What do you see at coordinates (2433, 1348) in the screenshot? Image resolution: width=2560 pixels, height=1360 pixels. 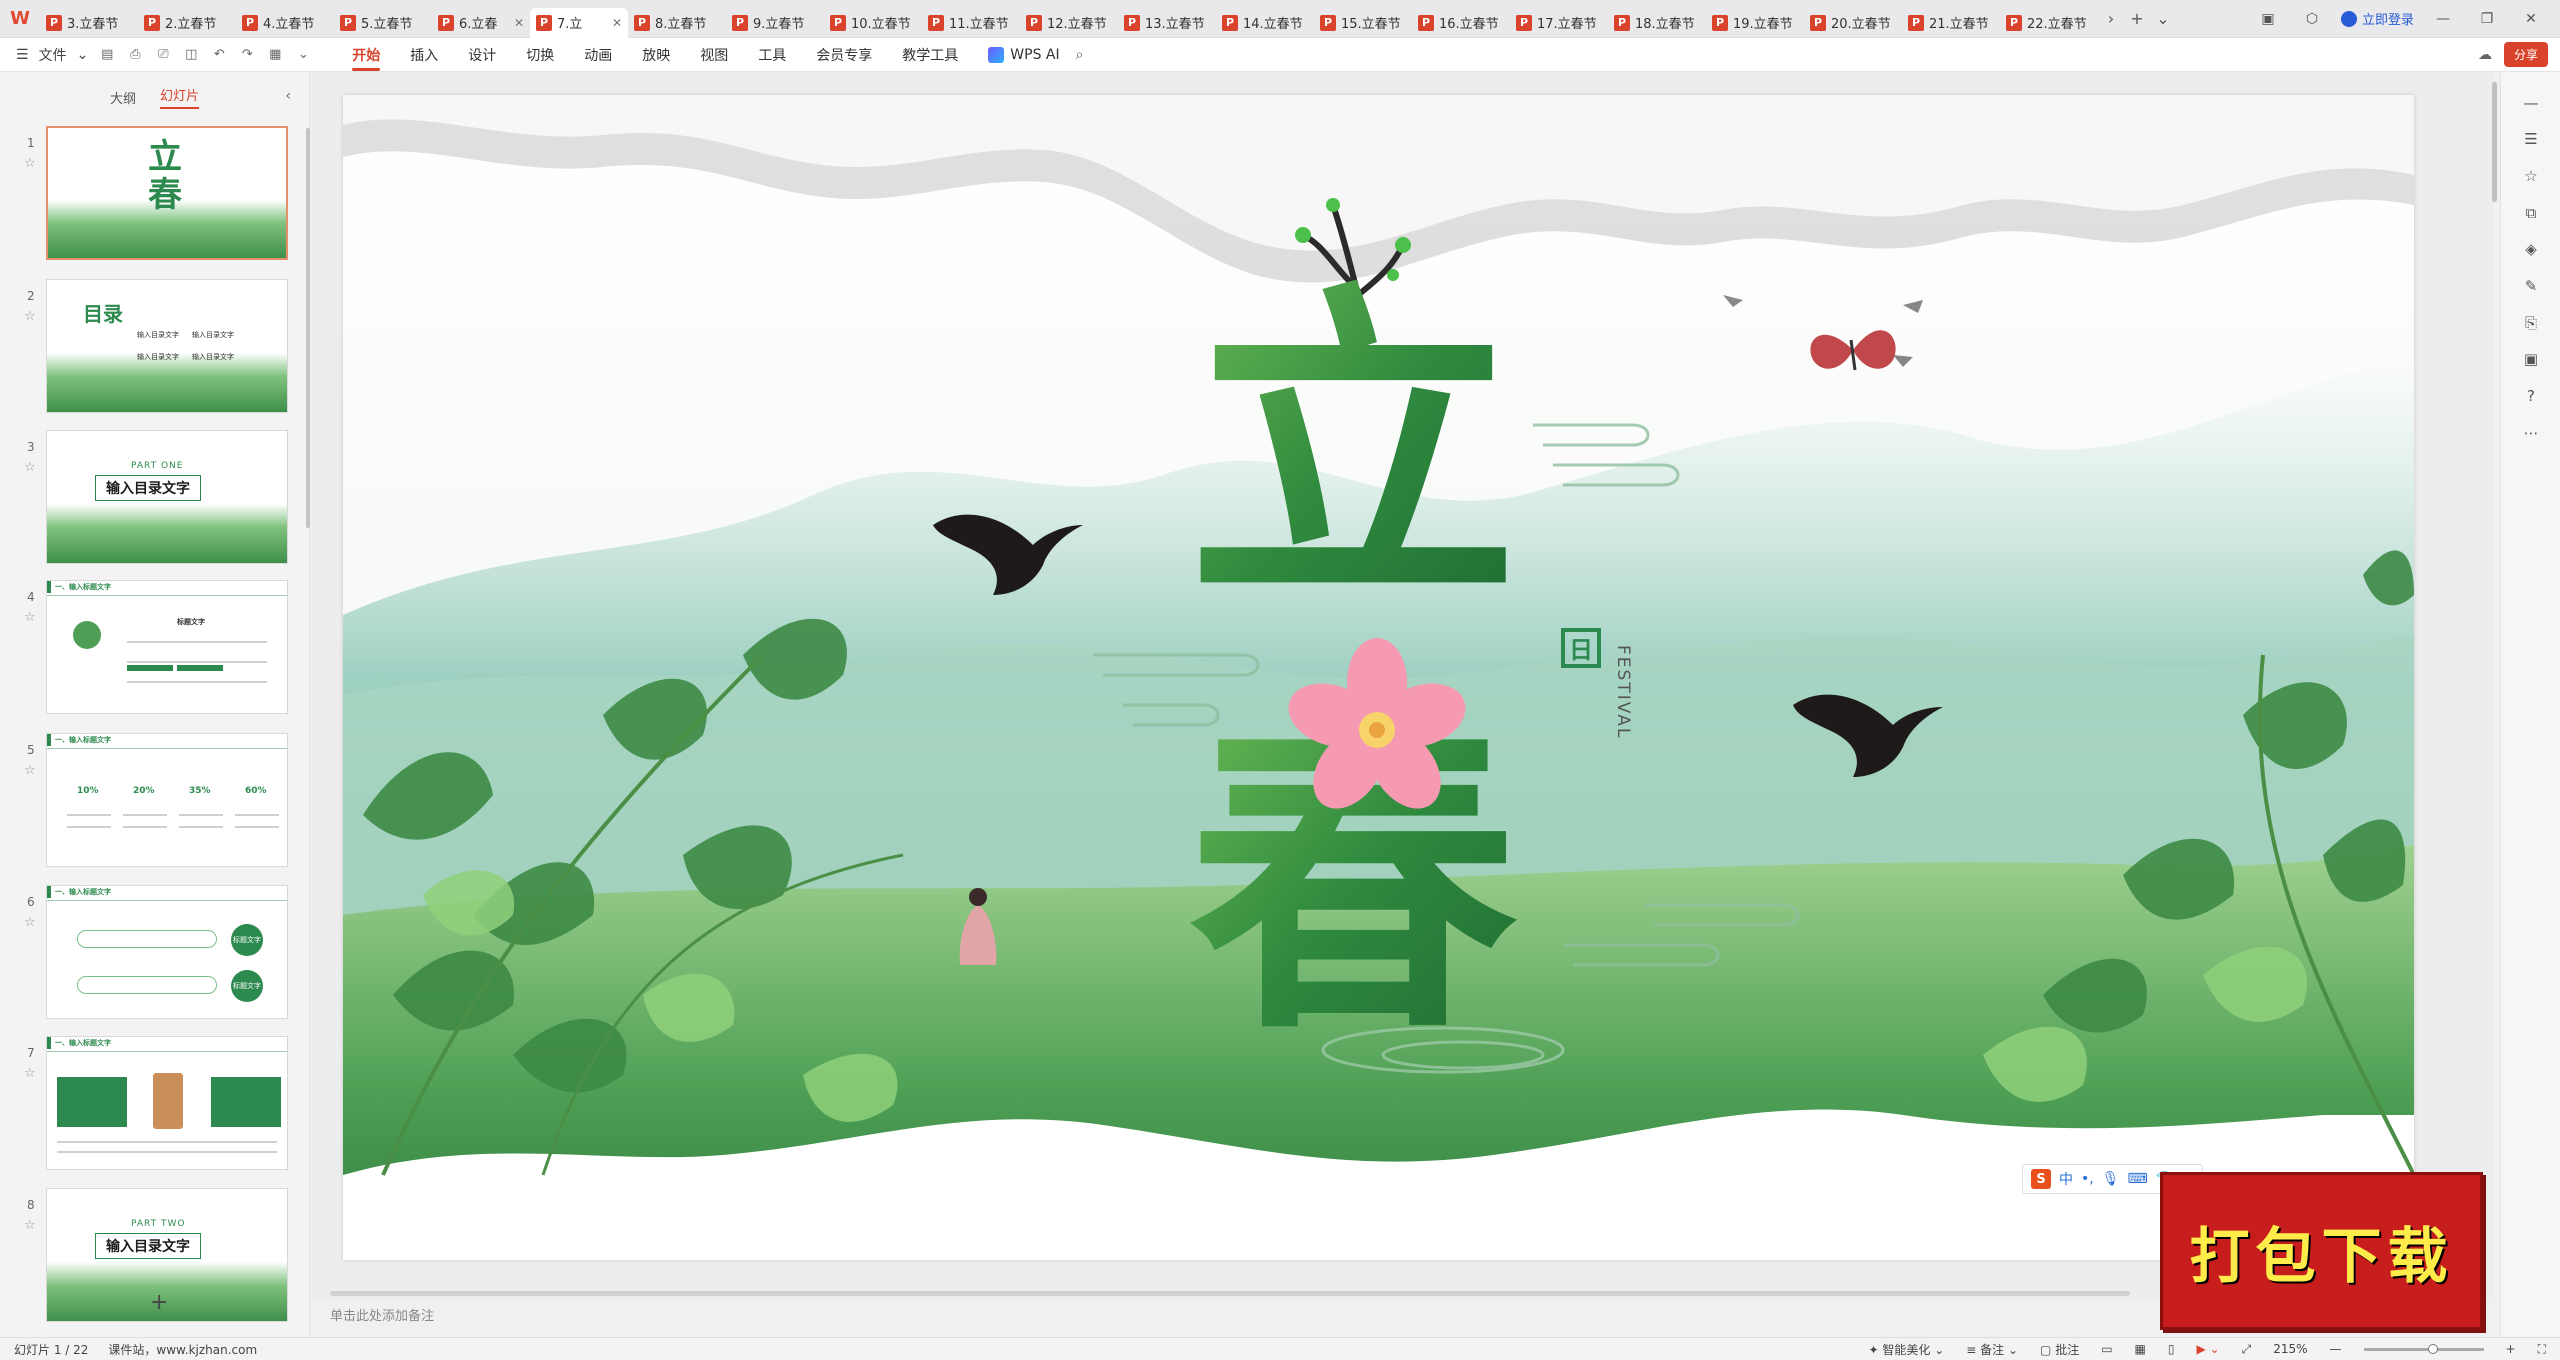 I see `zoom-slider-handle` at bounding box center [2433, 1348].